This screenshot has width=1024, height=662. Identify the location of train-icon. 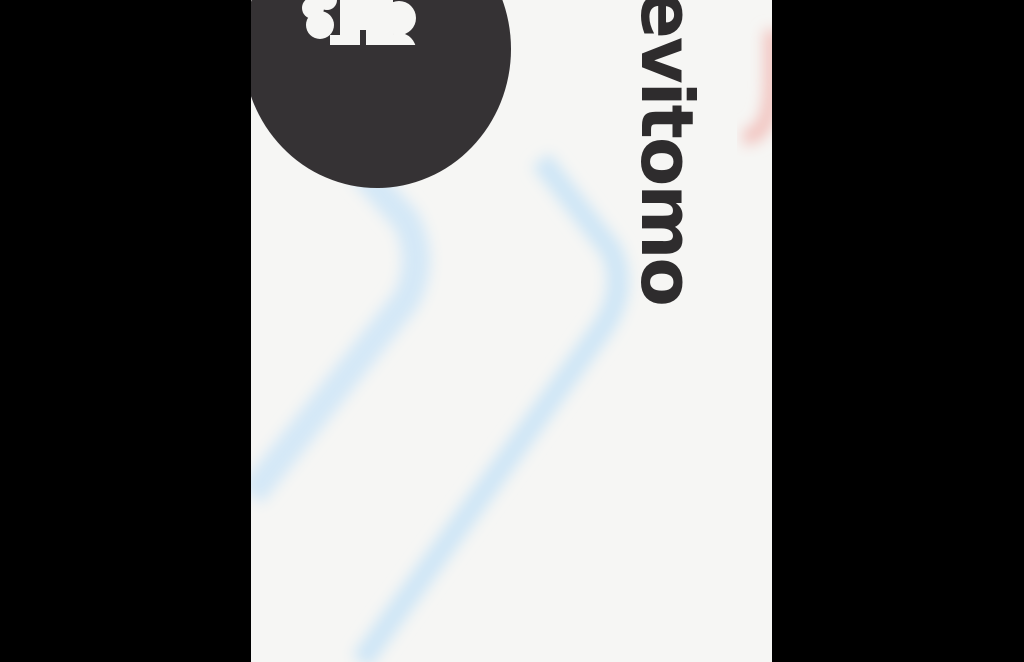
(359, 22).